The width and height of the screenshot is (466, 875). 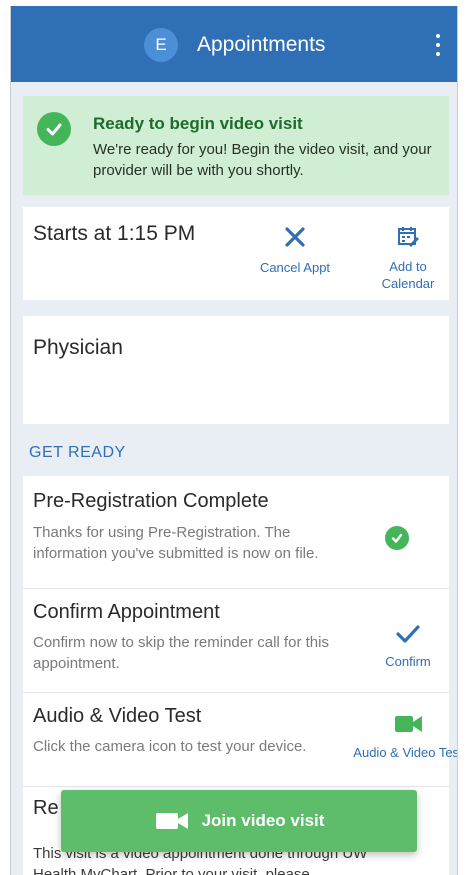 I want to click on list-item-title: Pre-Registration Complete, so click(x=151, y=501).